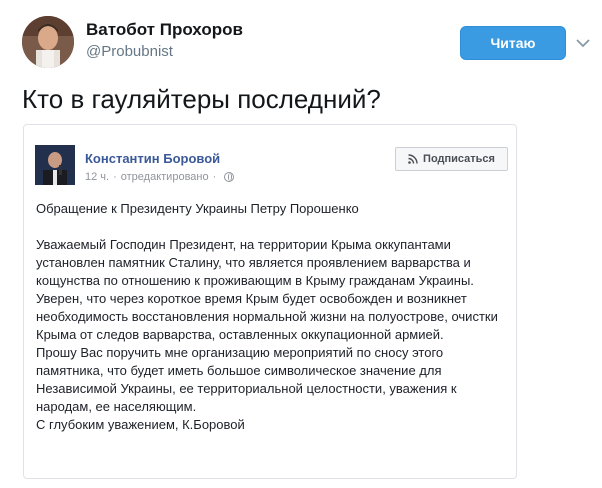  What do you see at coordinates (152, 158) in the screenshot?
I see `post-author-name: Константин Боровой` at bounding box center [152, 158].